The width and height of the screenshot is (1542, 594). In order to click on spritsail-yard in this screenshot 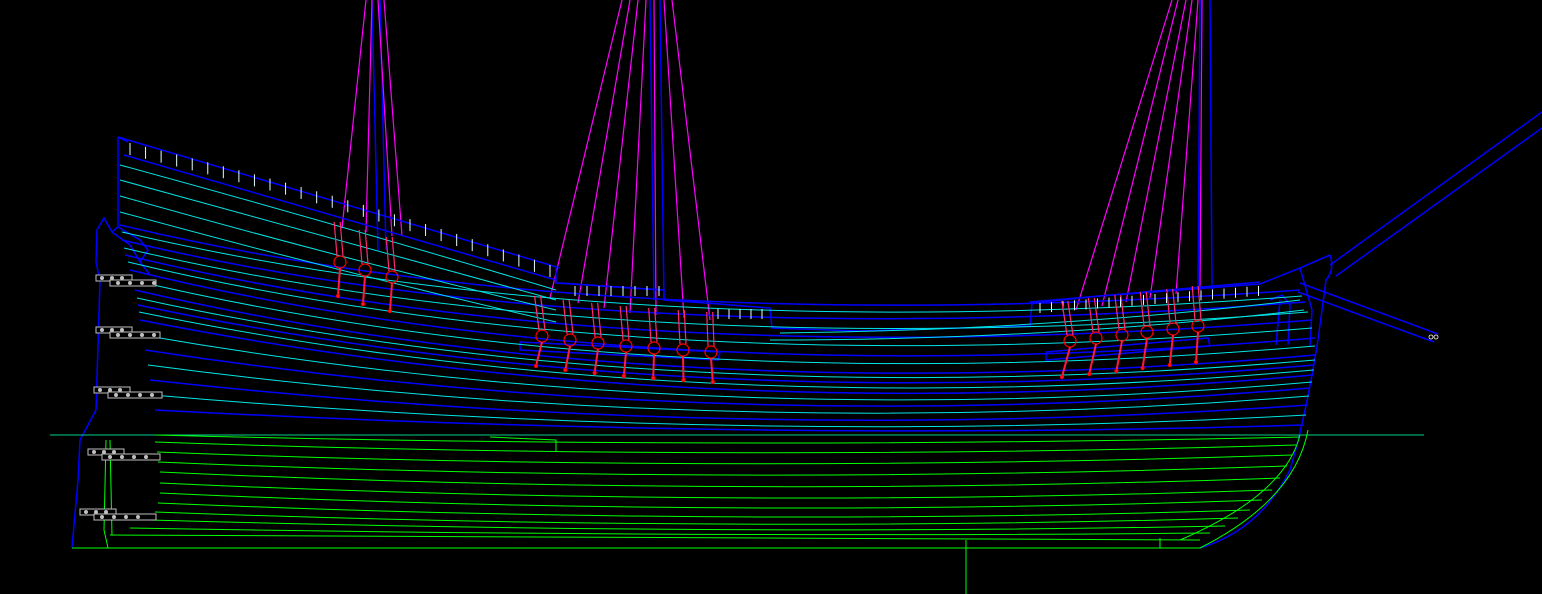, I will do `click(1369, 308)`.